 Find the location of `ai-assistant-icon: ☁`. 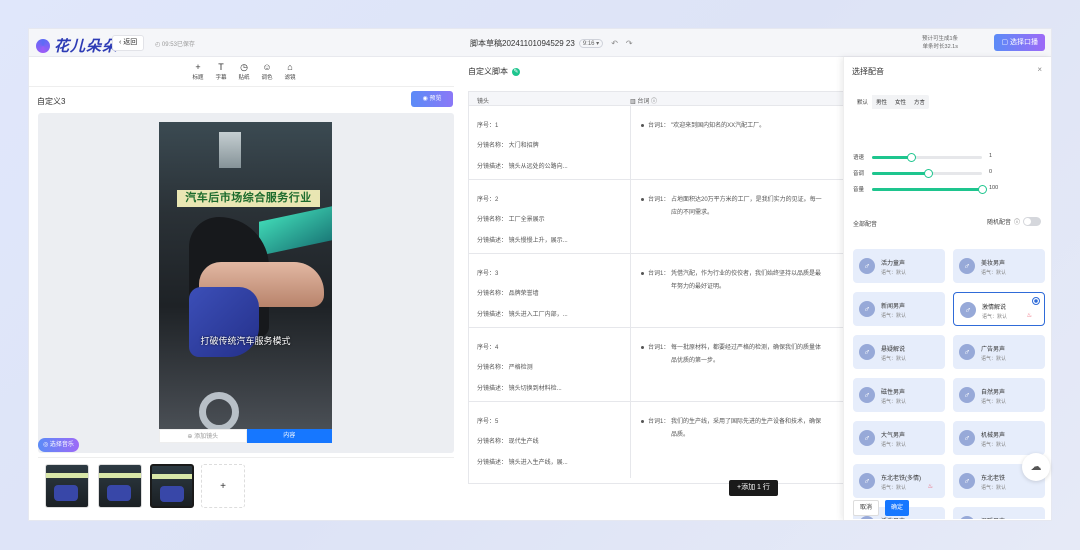

ai-assistant-icon: ☁ is located at coordinates (1036, 467).